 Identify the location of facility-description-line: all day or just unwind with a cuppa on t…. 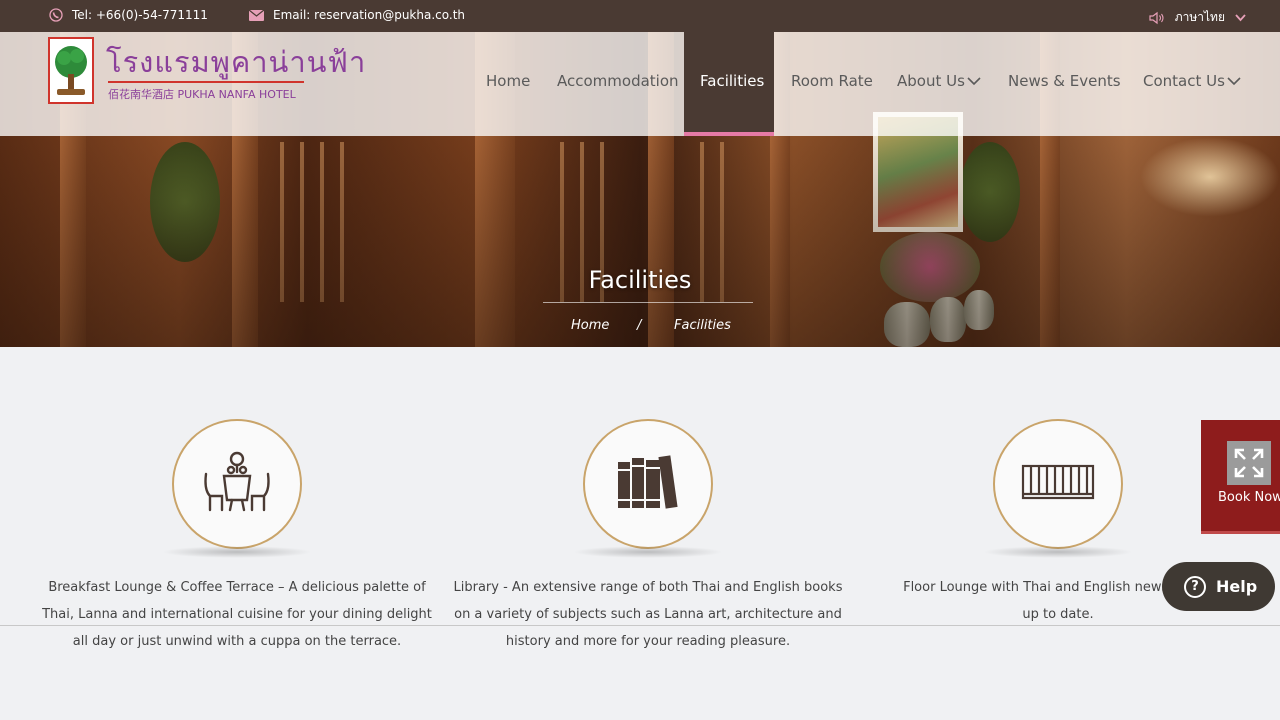
(237, 641).